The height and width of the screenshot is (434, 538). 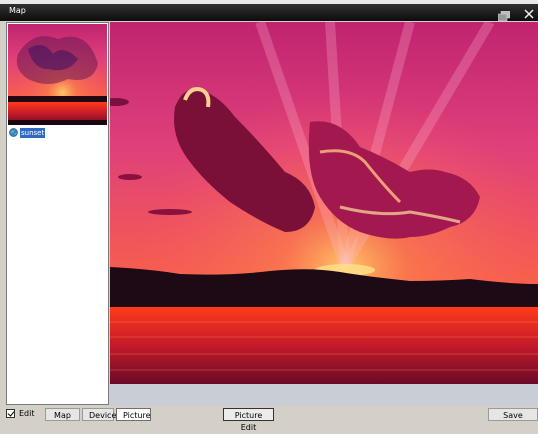 I want to click on picture-edit-button: Picture Edit, so click(x=248, y=420).